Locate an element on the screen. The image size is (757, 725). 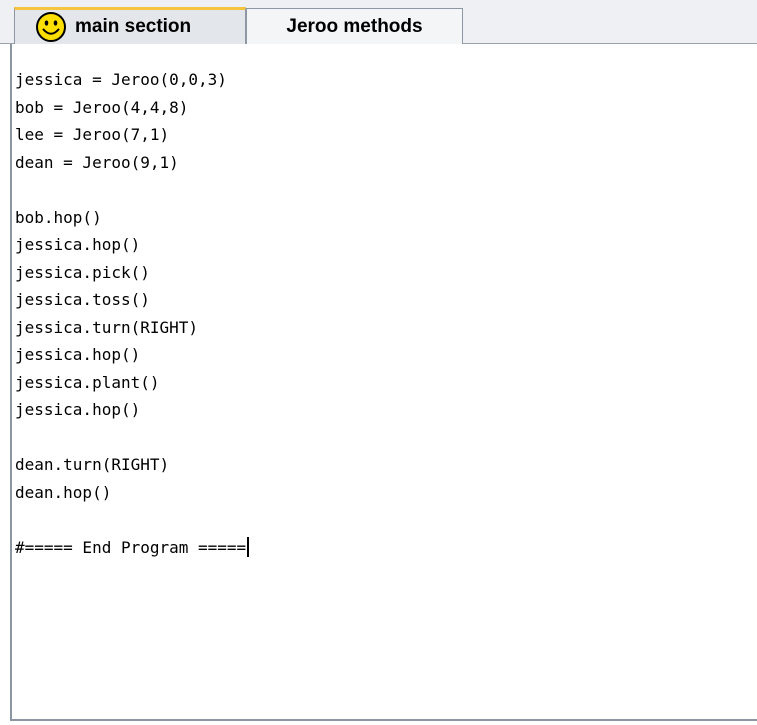
tab-bar: main section Jeroo methods is located at coordinates (378, 22).